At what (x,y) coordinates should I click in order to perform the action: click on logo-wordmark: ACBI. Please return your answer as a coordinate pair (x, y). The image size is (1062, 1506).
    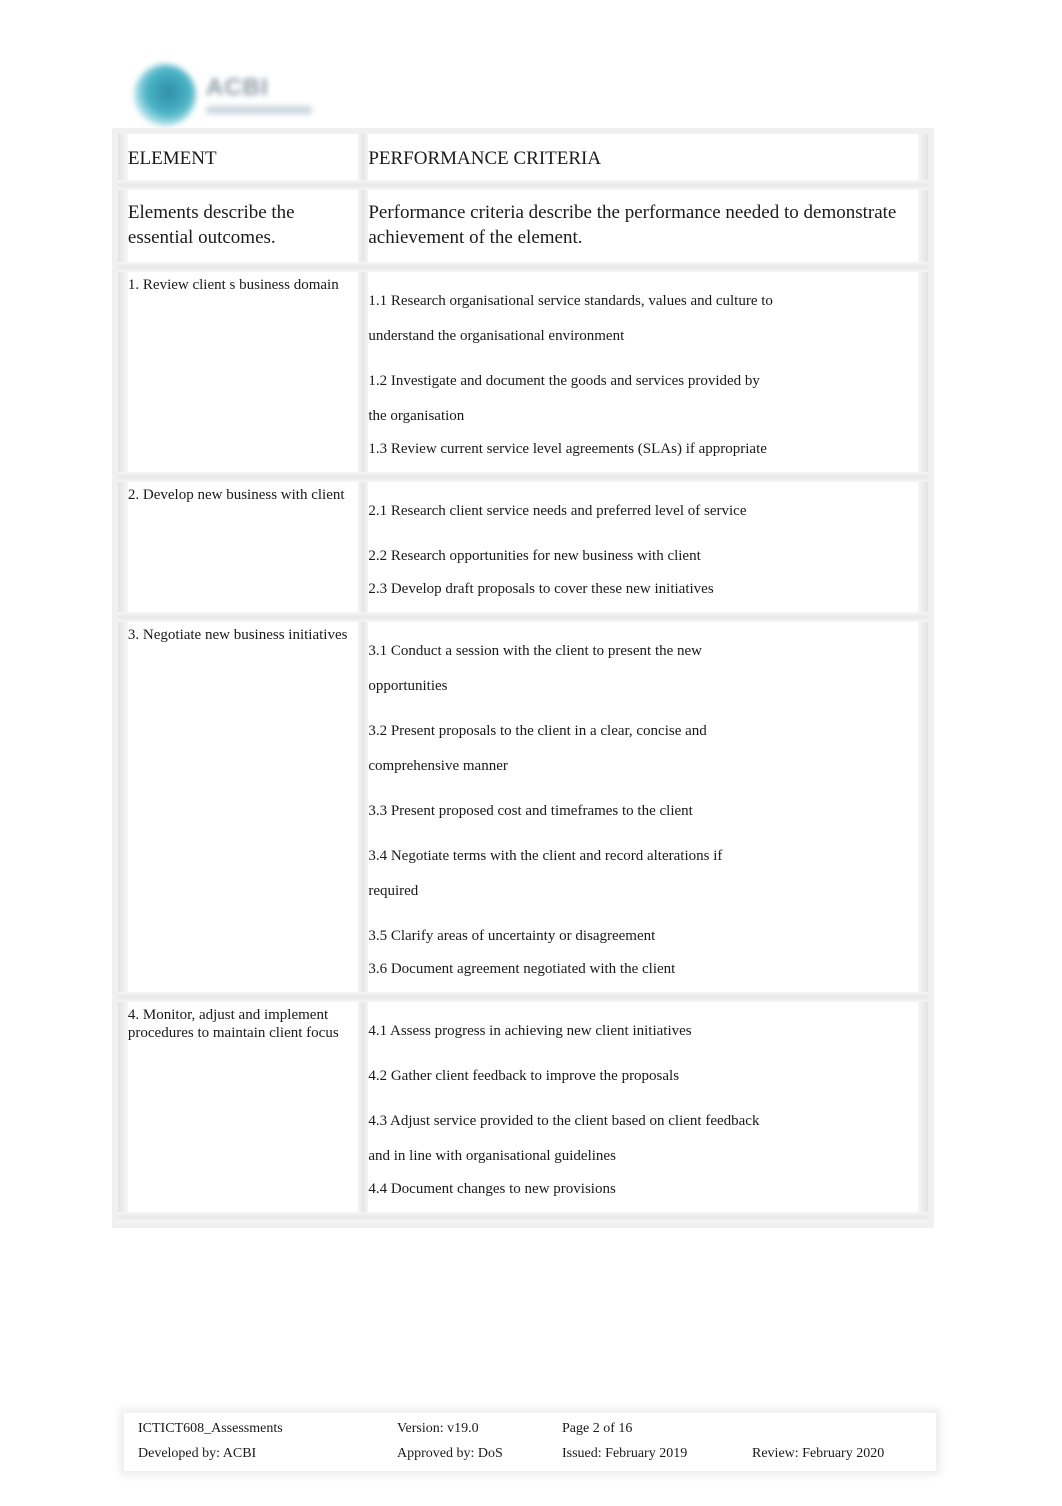
    Looking at the image, I should click on (237, 87).